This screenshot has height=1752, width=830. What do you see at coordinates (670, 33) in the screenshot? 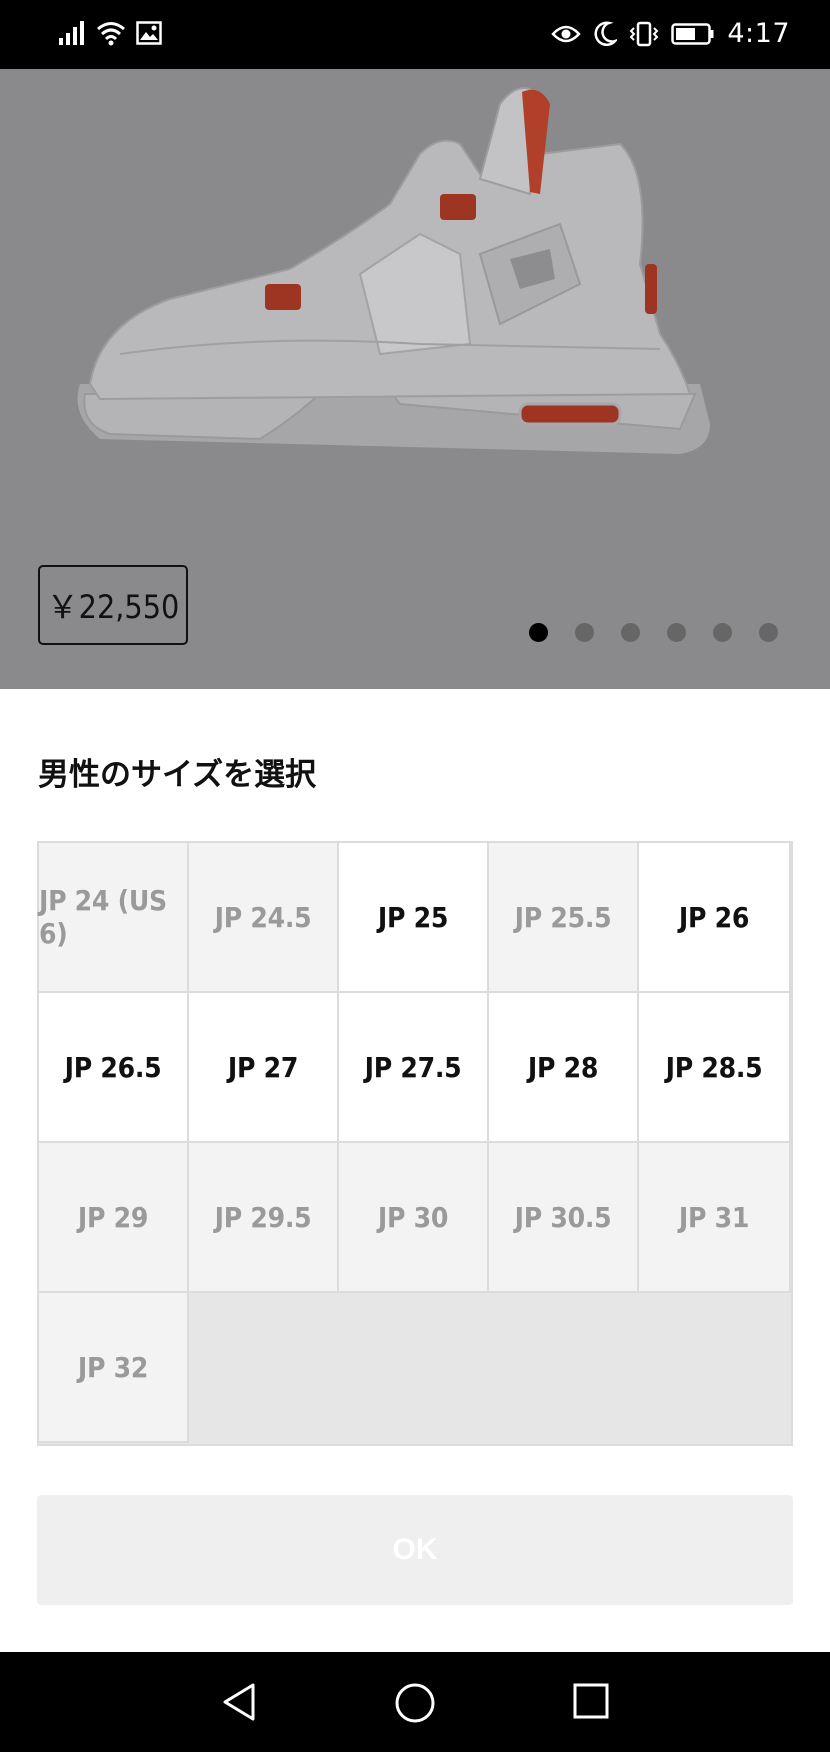
I see `status-right-icons: 4:17` at bounding box center [670, 33].